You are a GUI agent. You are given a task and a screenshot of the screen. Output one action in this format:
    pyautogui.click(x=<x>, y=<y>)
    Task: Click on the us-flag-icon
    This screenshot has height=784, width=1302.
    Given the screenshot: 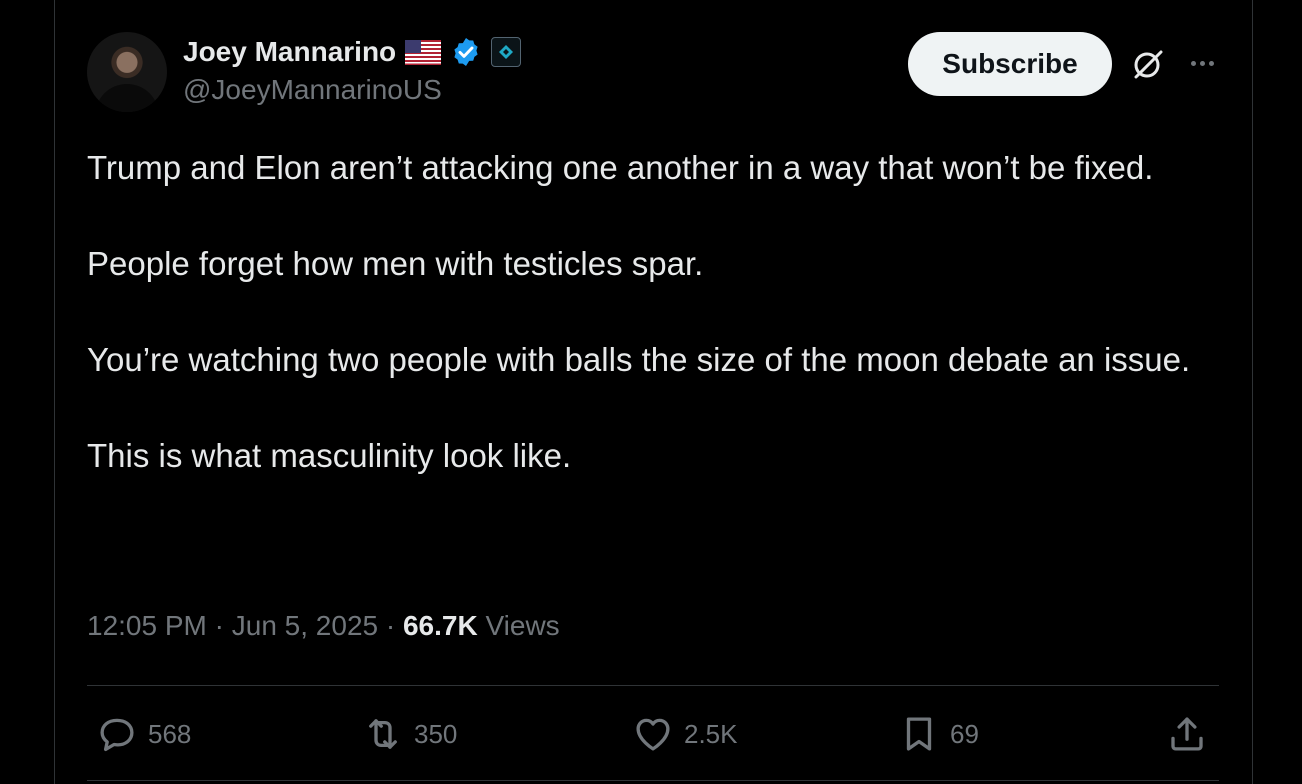 What is the action you would take?
    pyautogui.click(x=423, y=52)
    